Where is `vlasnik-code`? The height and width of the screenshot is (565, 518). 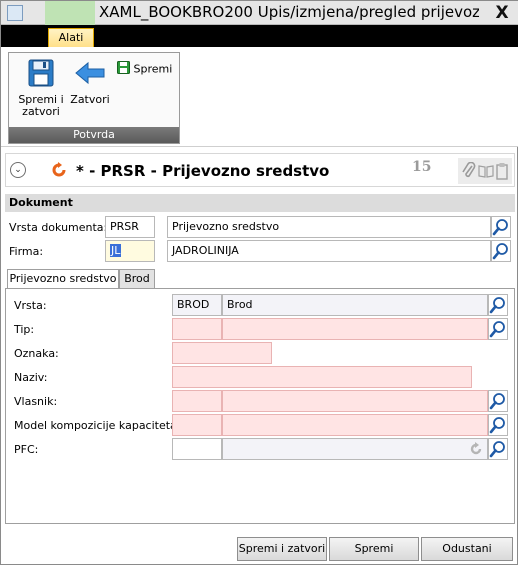
vlasnik-code is located at coordinates (197, 401).